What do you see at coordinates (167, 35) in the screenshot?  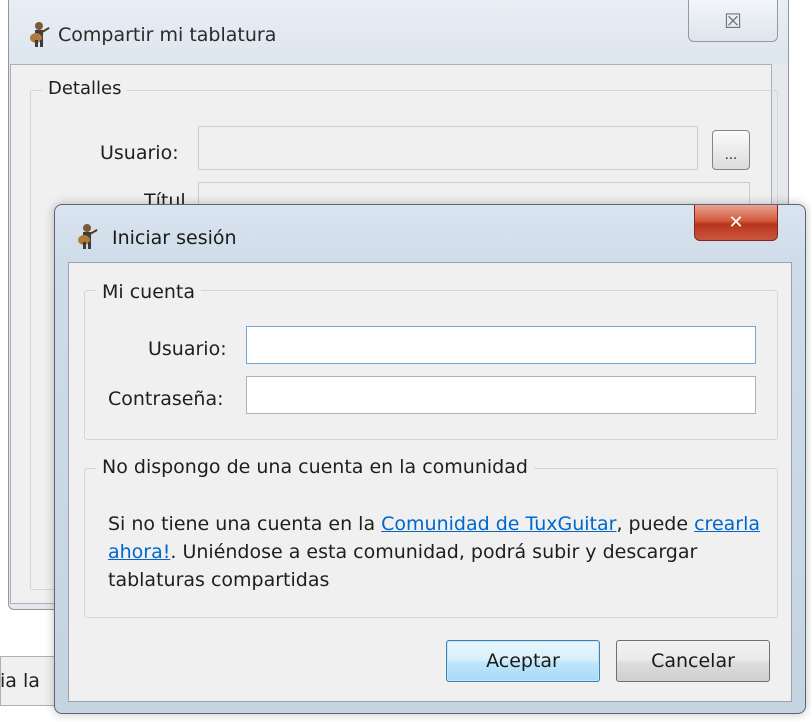 I see `share-tab-window-title: Compartir mi tablatura` at bounding box center [167, 35].